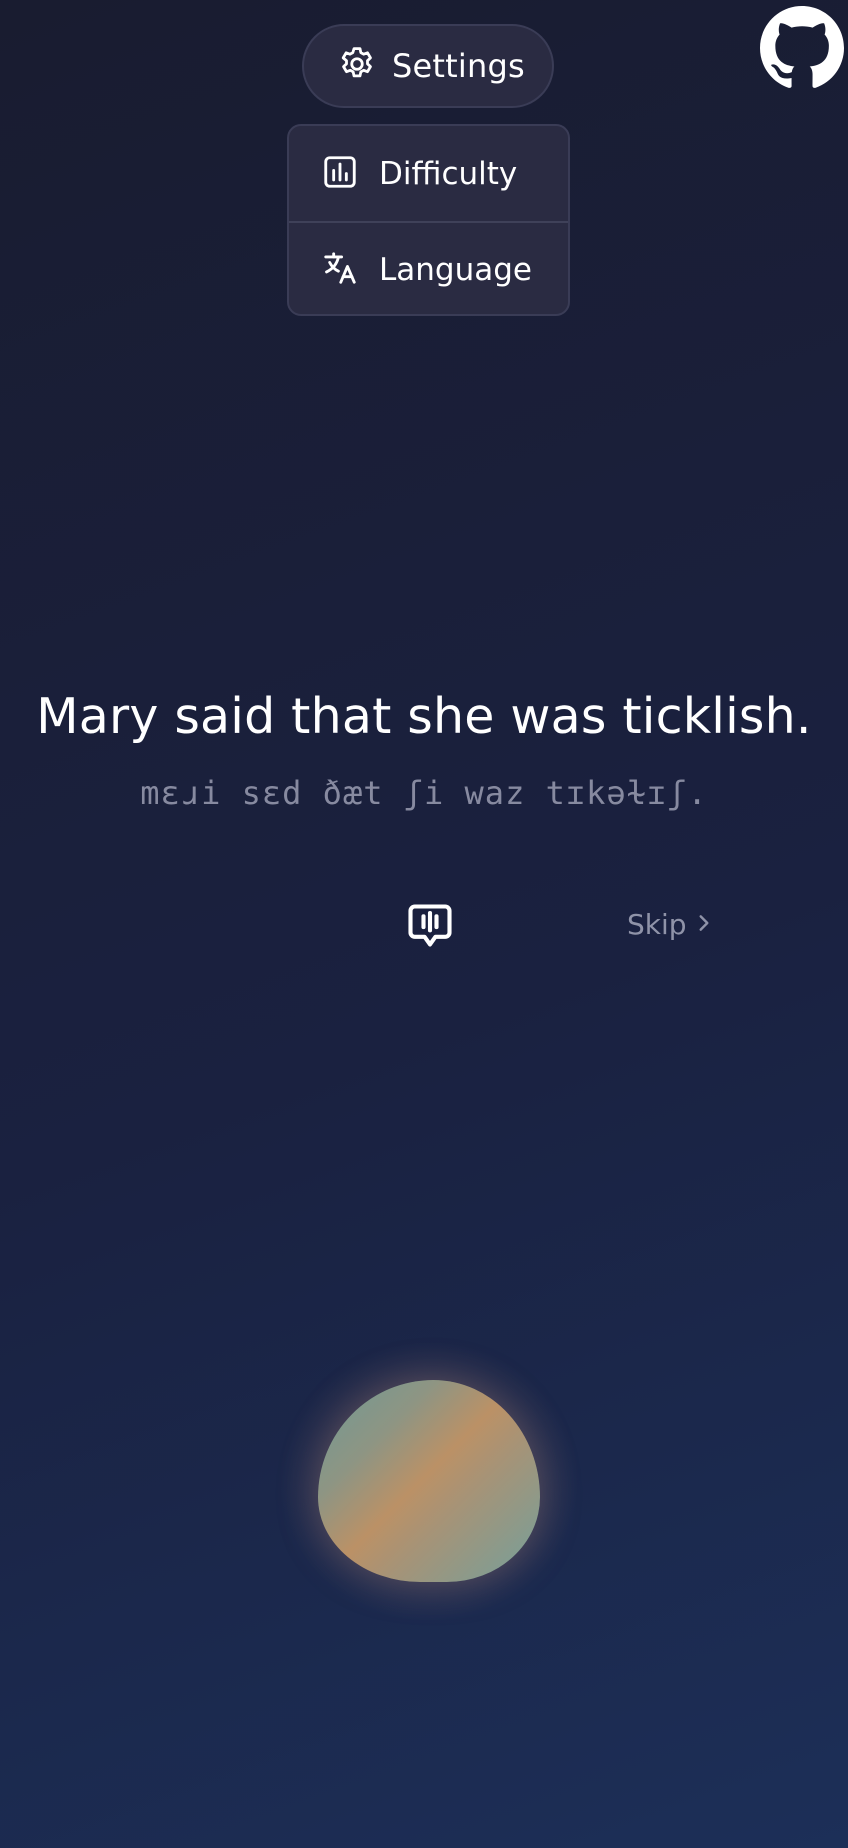 This screenshot has width=848, height=1848. I want to click on settings-menu: Difficulty Language, so click(428, 220).